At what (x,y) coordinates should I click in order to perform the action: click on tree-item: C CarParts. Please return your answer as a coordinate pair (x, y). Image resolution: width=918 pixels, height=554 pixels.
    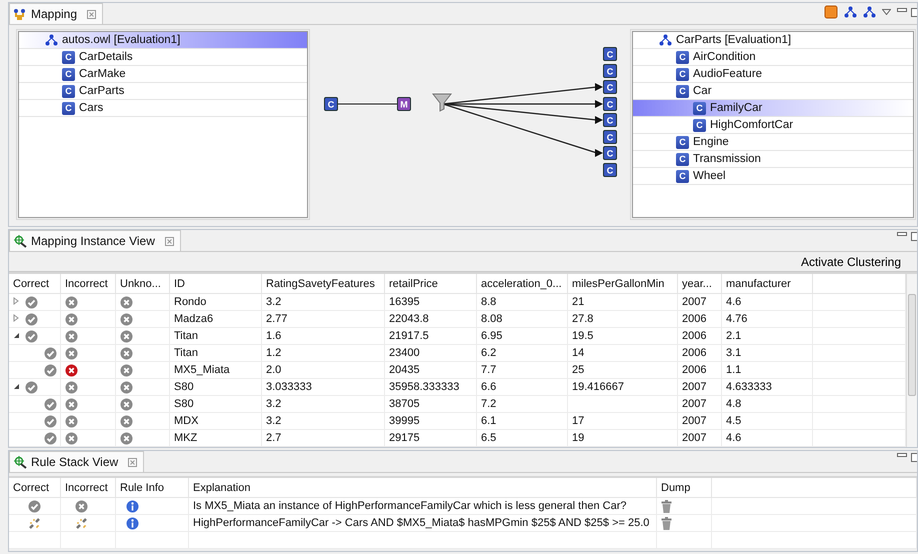
    Looking at the image, I should click on (163, 91).